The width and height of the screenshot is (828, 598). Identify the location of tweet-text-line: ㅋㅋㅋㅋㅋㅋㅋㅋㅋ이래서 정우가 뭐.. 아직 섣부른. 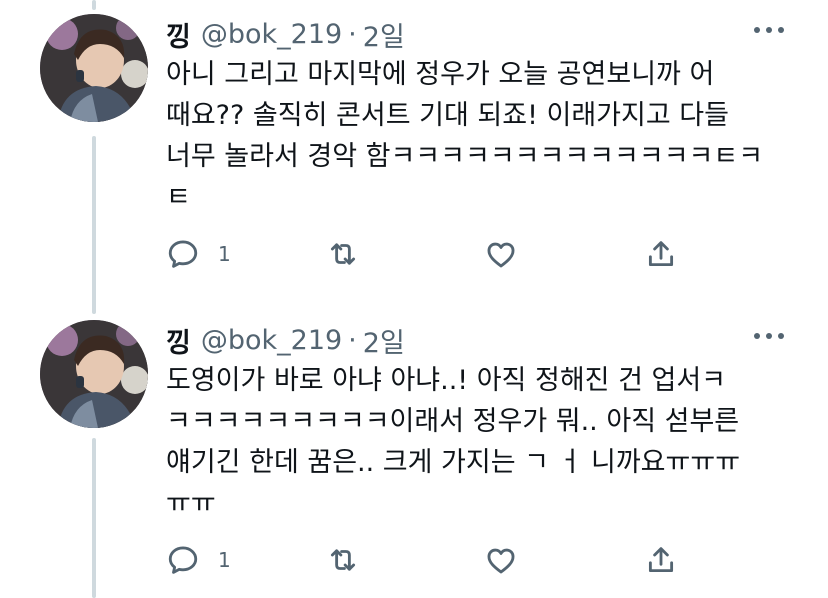
(453, 421).